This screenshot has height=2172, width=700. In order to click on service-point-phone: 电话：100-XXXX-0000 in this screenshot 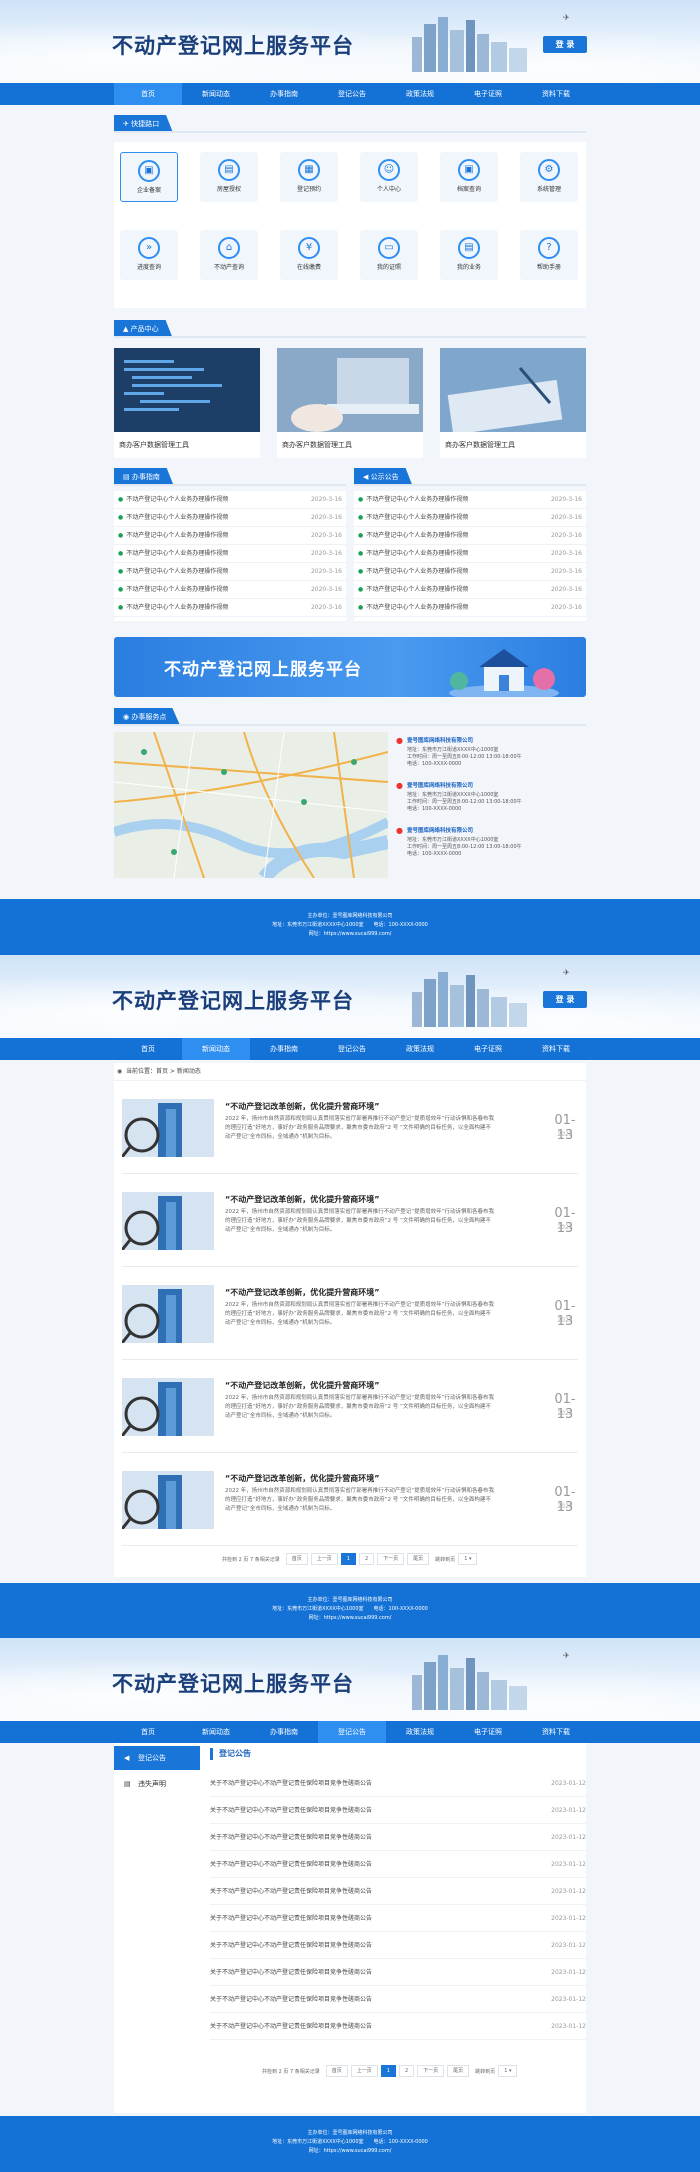, I will do `click(434, 809)`.